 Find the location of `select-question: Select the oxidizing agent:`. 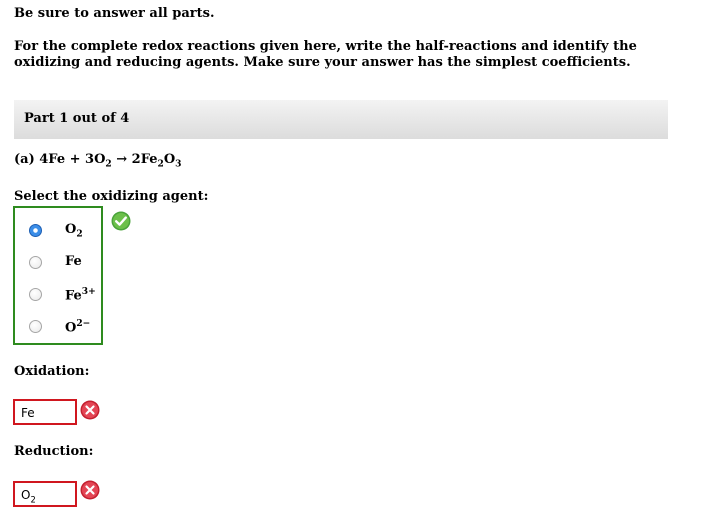

select-question: Select the oxidizing agent: is located at coordinates (111, 196).